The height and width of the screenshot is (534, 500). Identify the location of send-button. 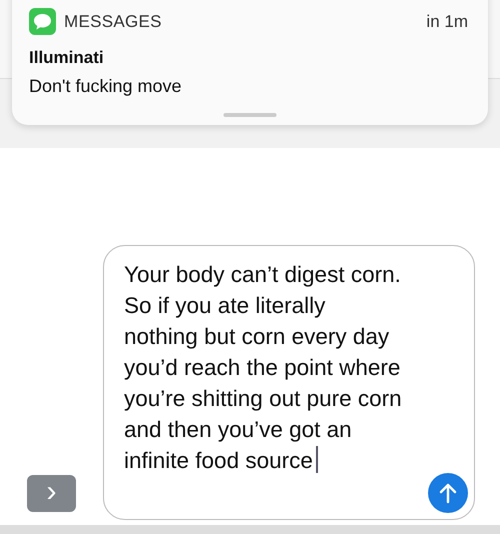
(448, 493).